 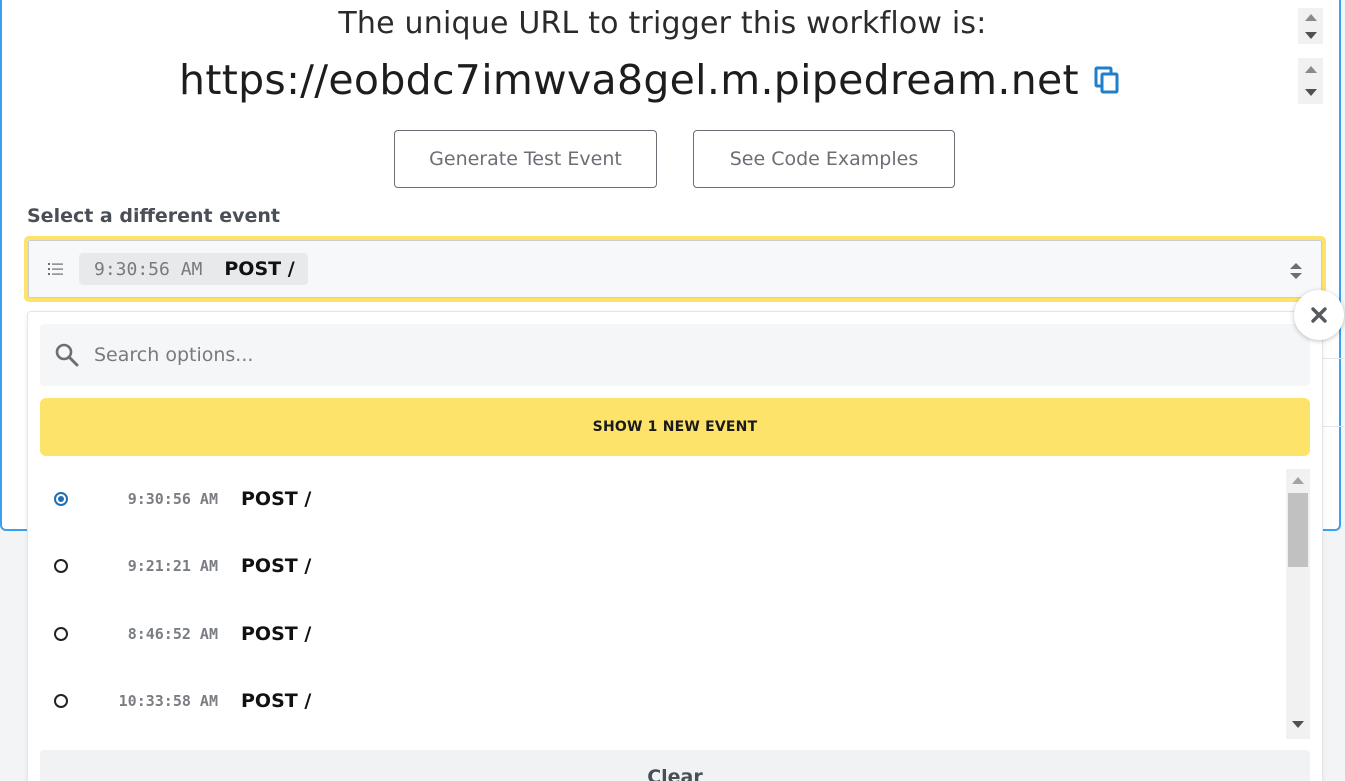 I want to click on close-button, so click(x=1319, y=315).